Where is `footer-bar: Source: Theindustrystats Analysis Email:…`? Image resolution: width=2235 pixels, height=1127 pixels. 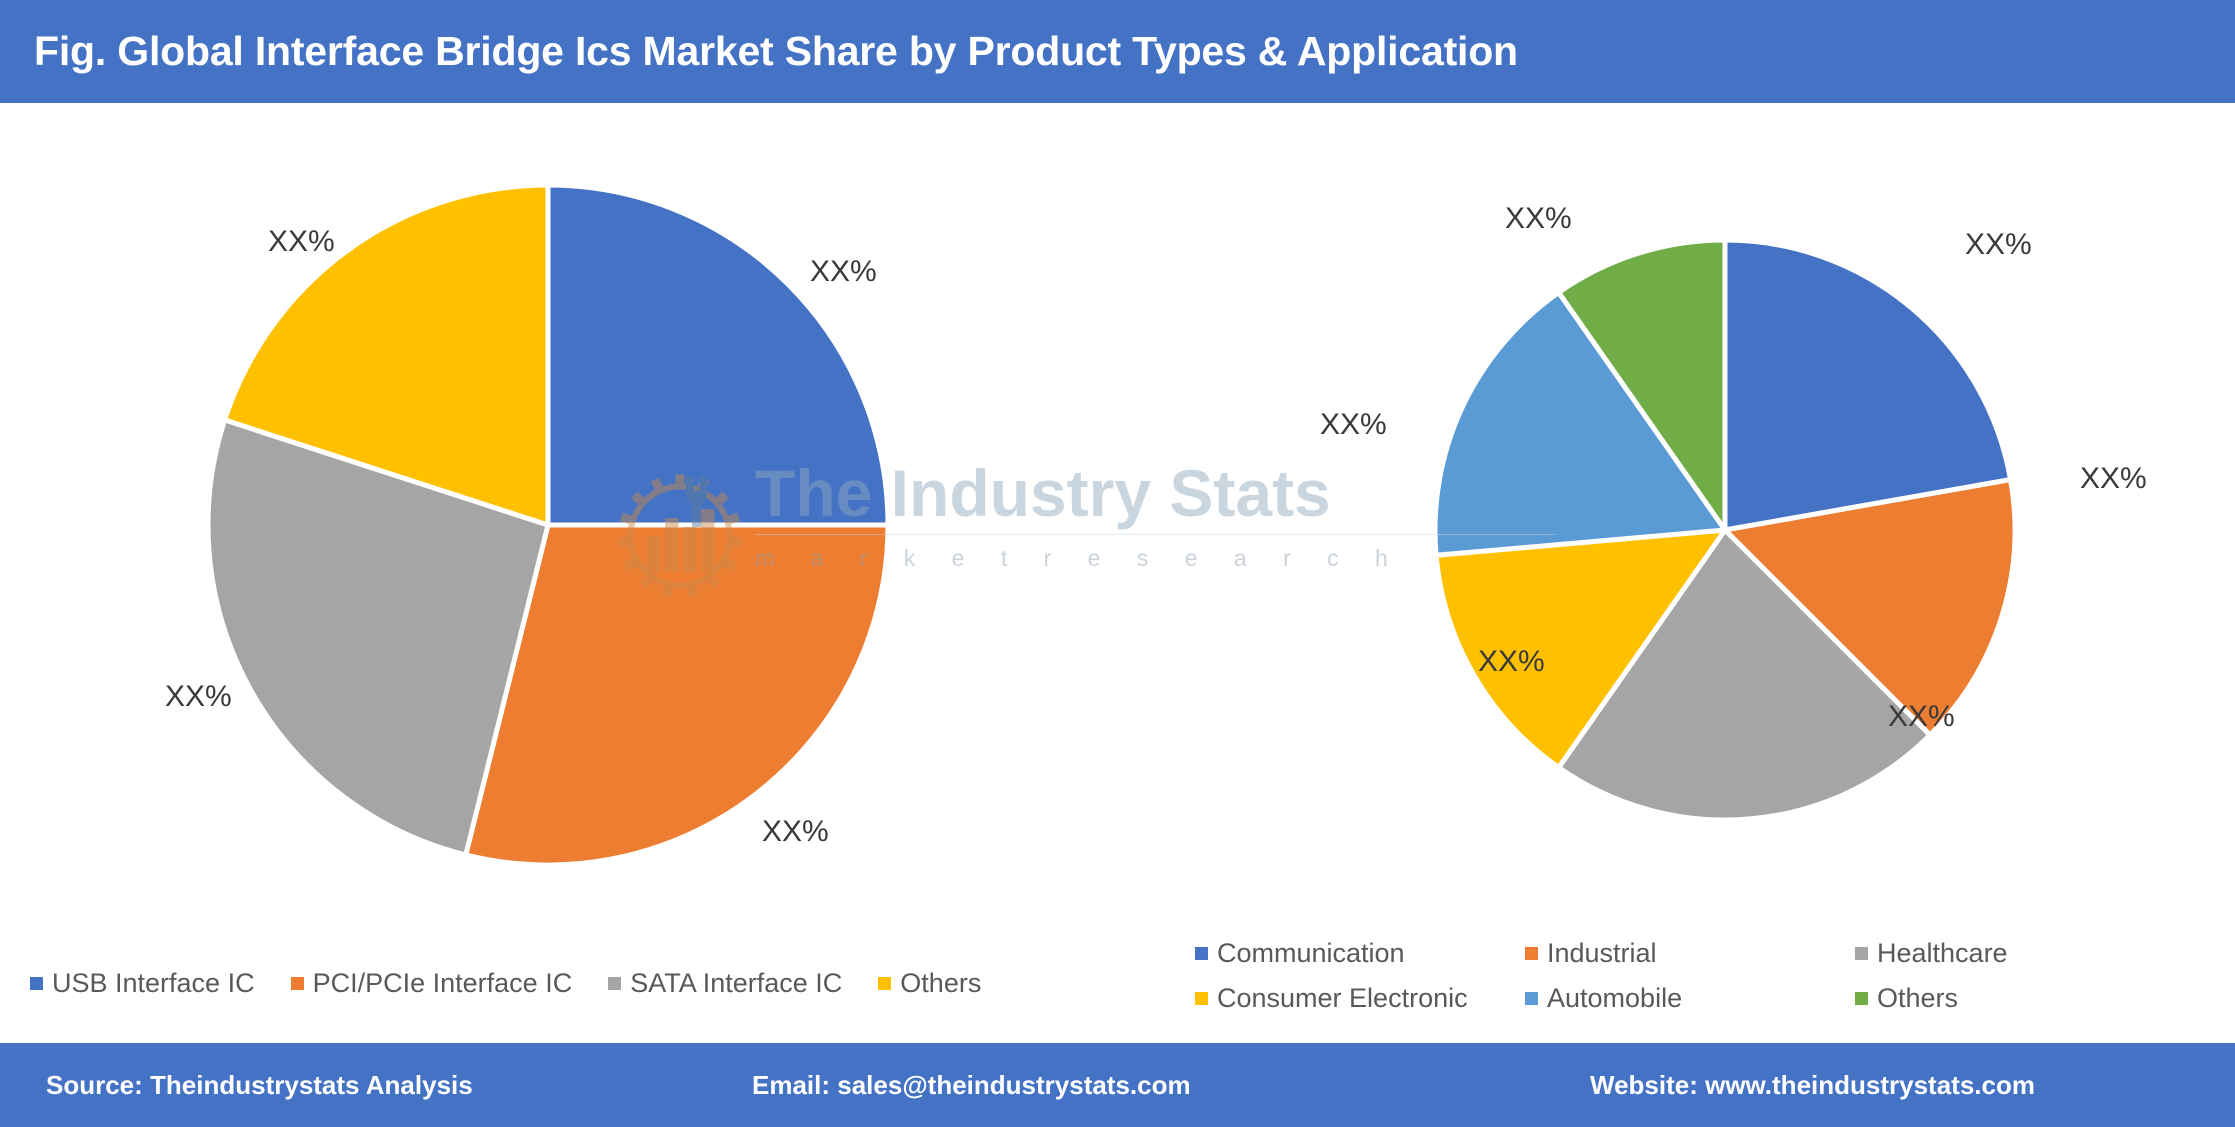 footer-bar: Source: Theindustrystats Analysis Email:… is located at coordinates (1117, 1085).